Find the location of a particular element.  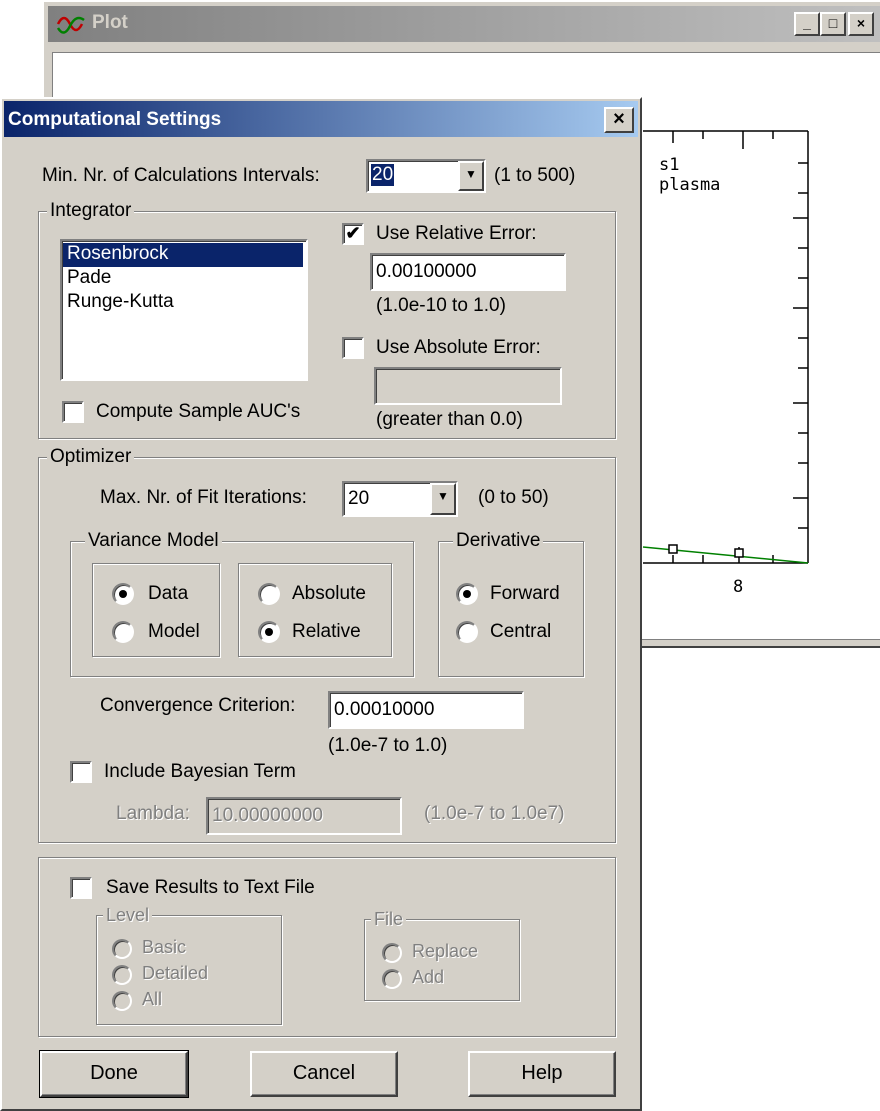

convergence-label: Convergence Criterion: is located at coordinates (198, 705).